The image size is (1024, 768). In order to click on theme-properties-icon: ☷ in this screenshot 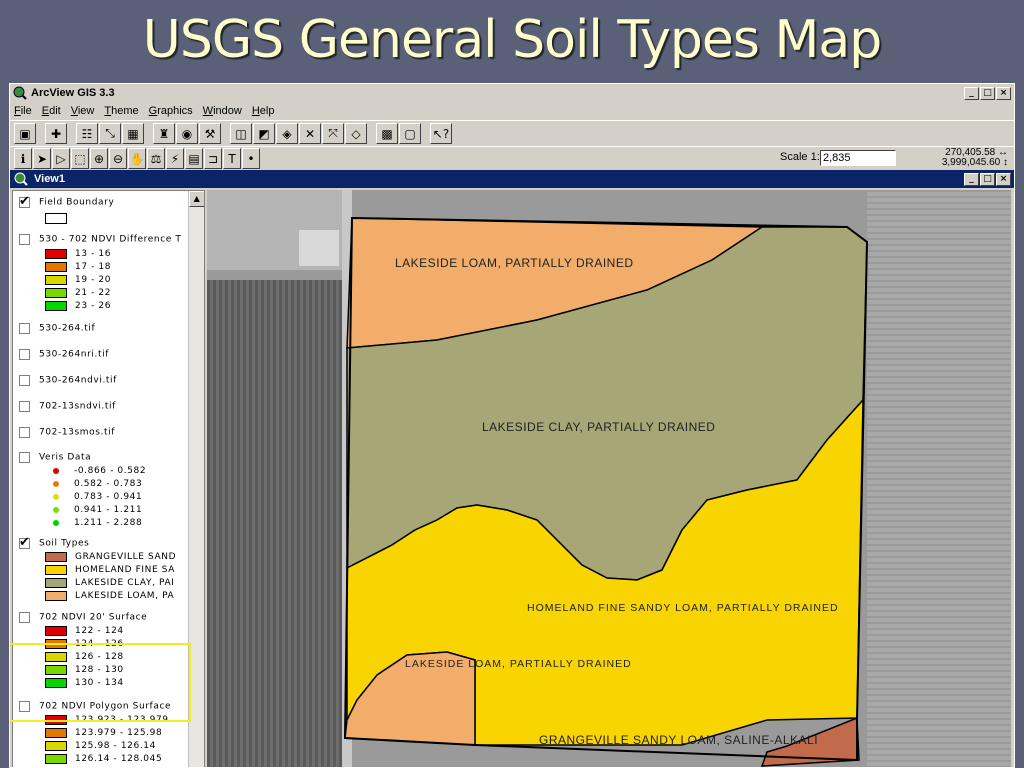, I will do `click(87, 133)`.